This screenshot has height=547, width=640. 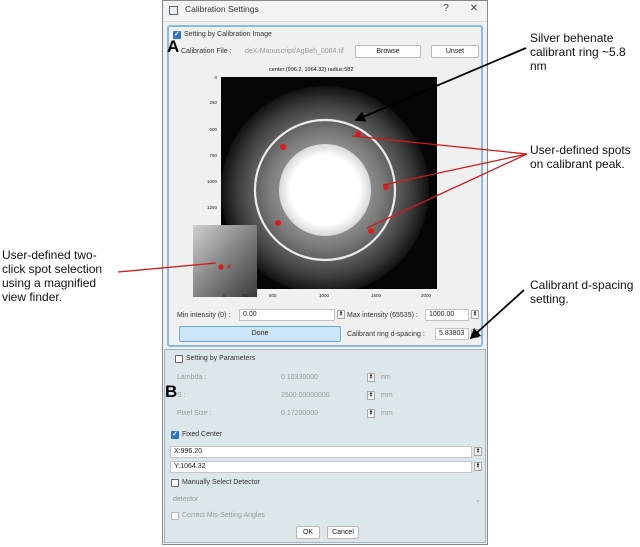 What do you see at coordinates (440, 84) in the screenshot?
I see `arrow-silver-ring` at bounding box center [440, 84].